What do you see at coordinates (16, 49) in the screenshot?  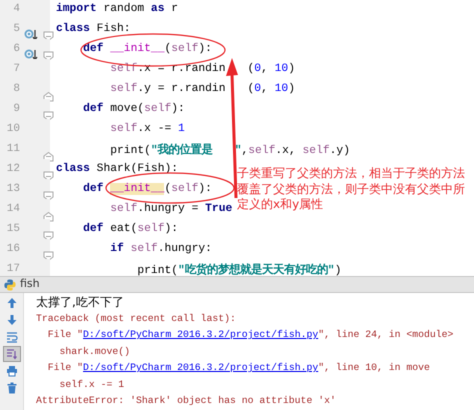 I see `line-number: 6` at bounding box center [16, 49].